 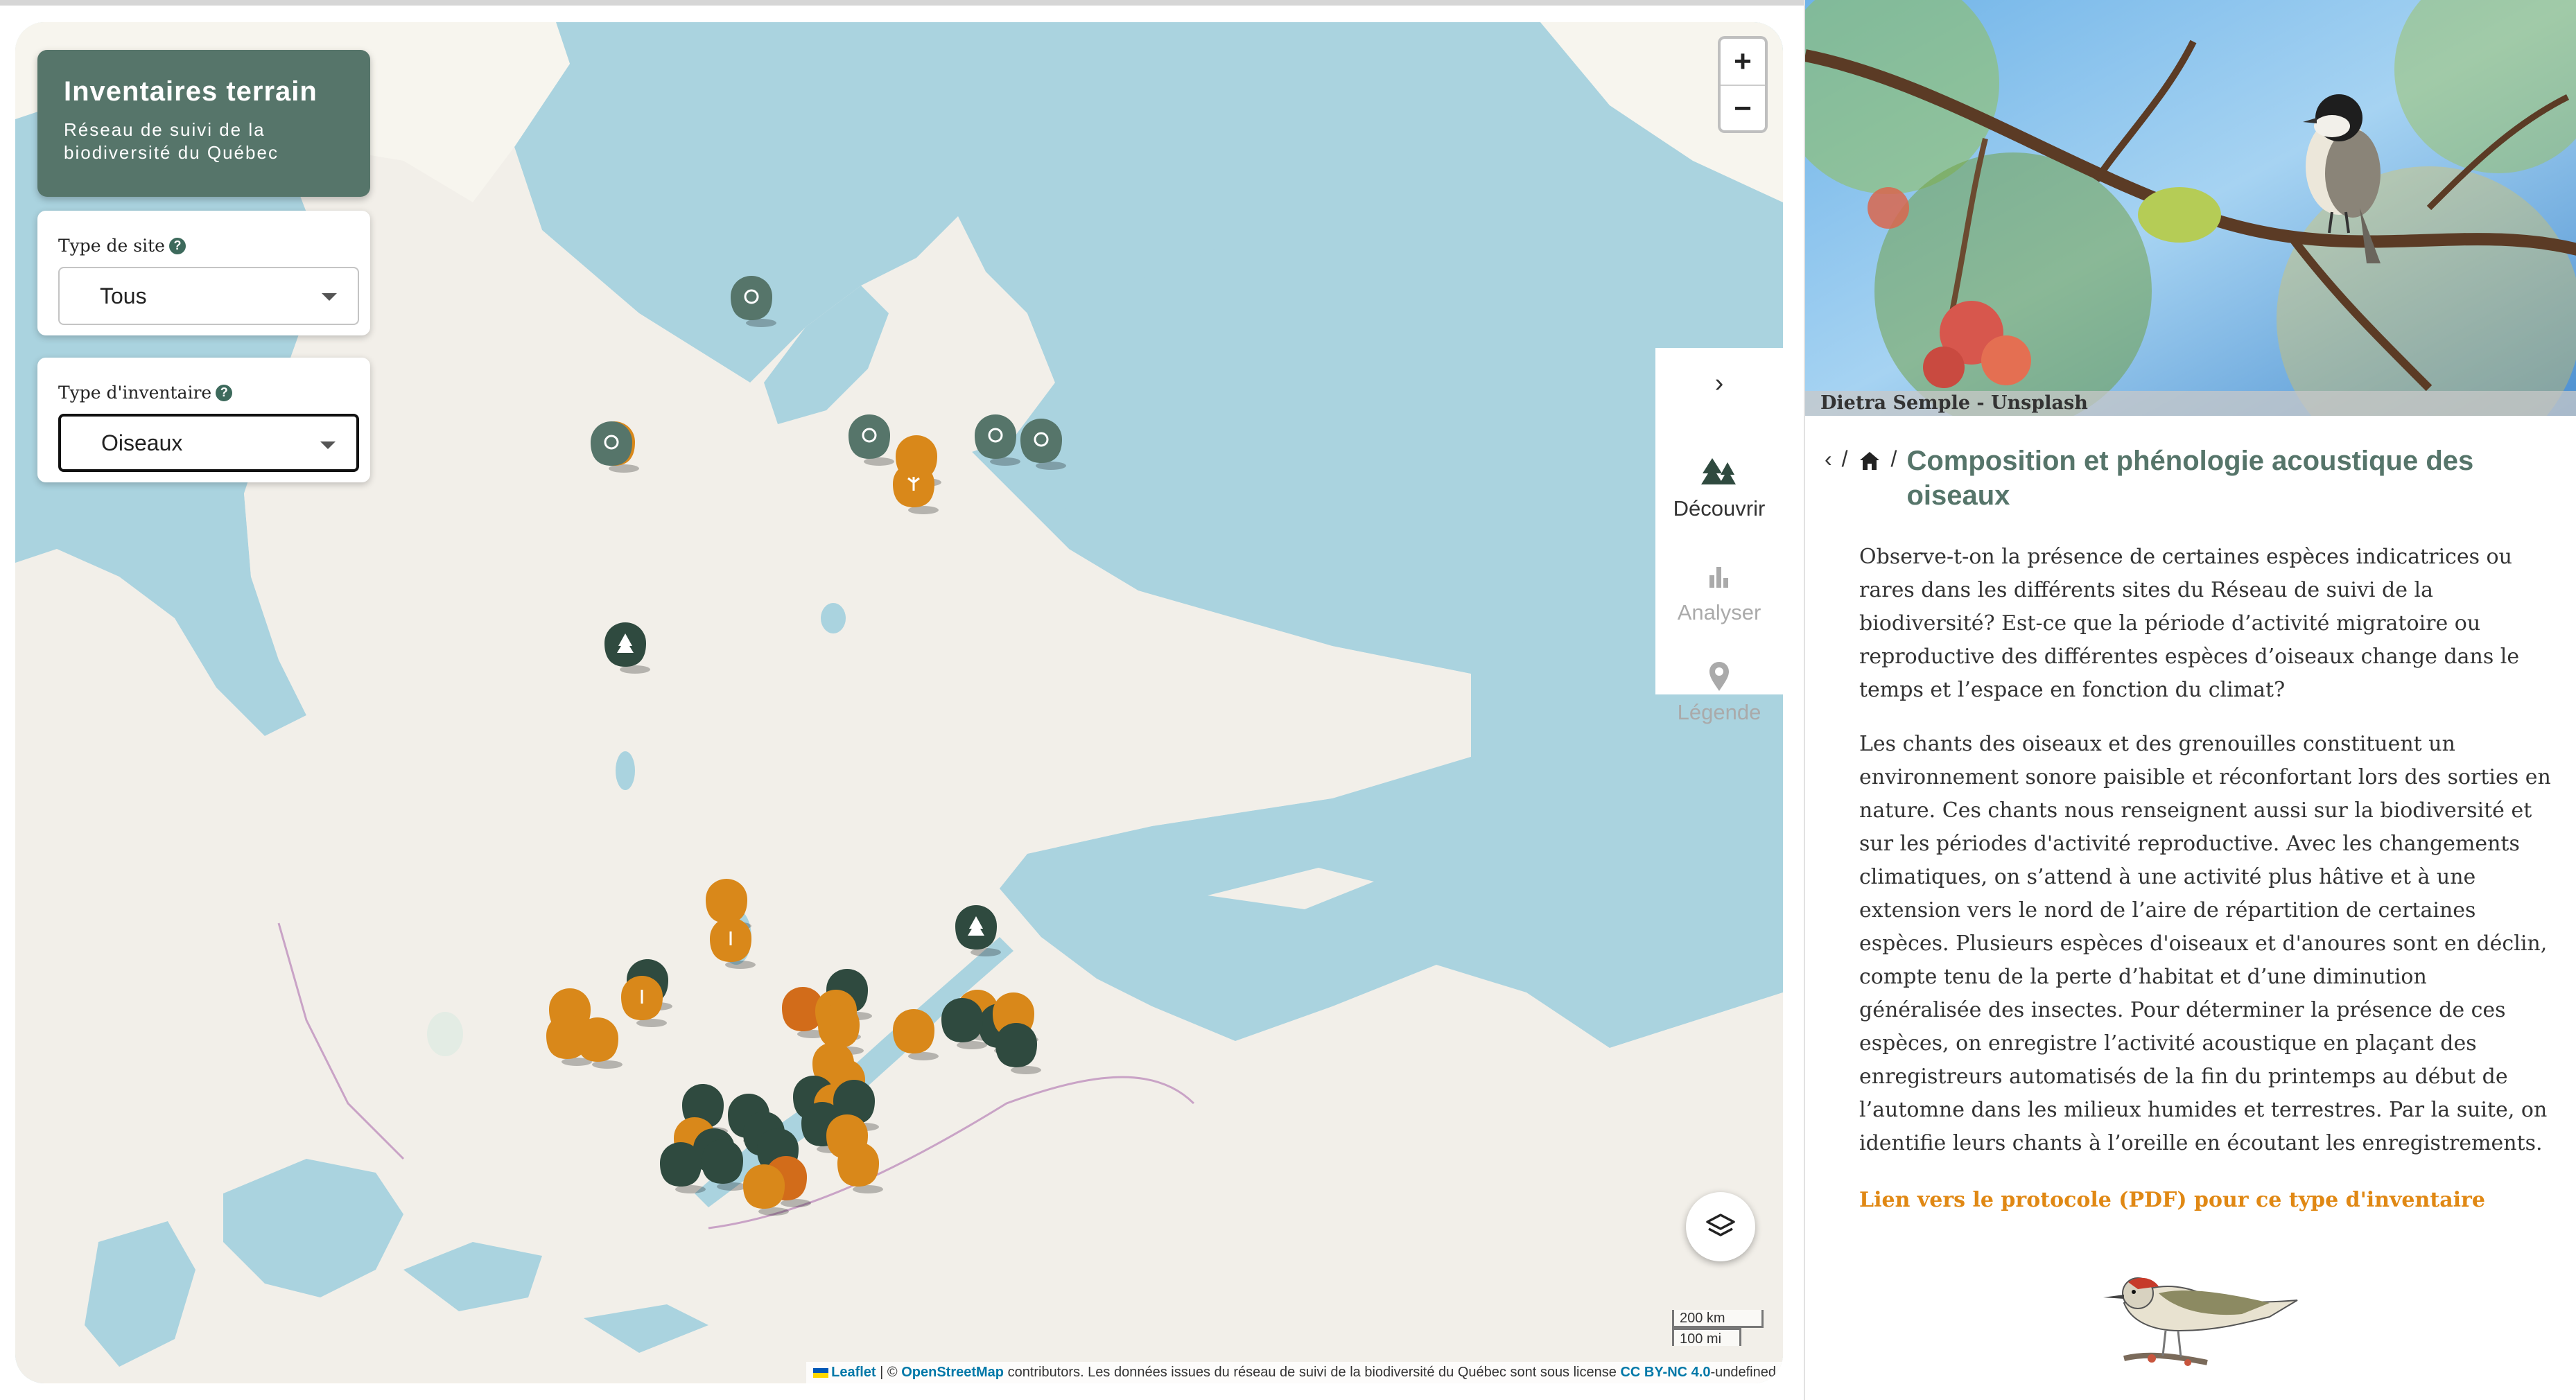 I want to click on chevron-right-icon: ›, so click(x=1719, y=384).